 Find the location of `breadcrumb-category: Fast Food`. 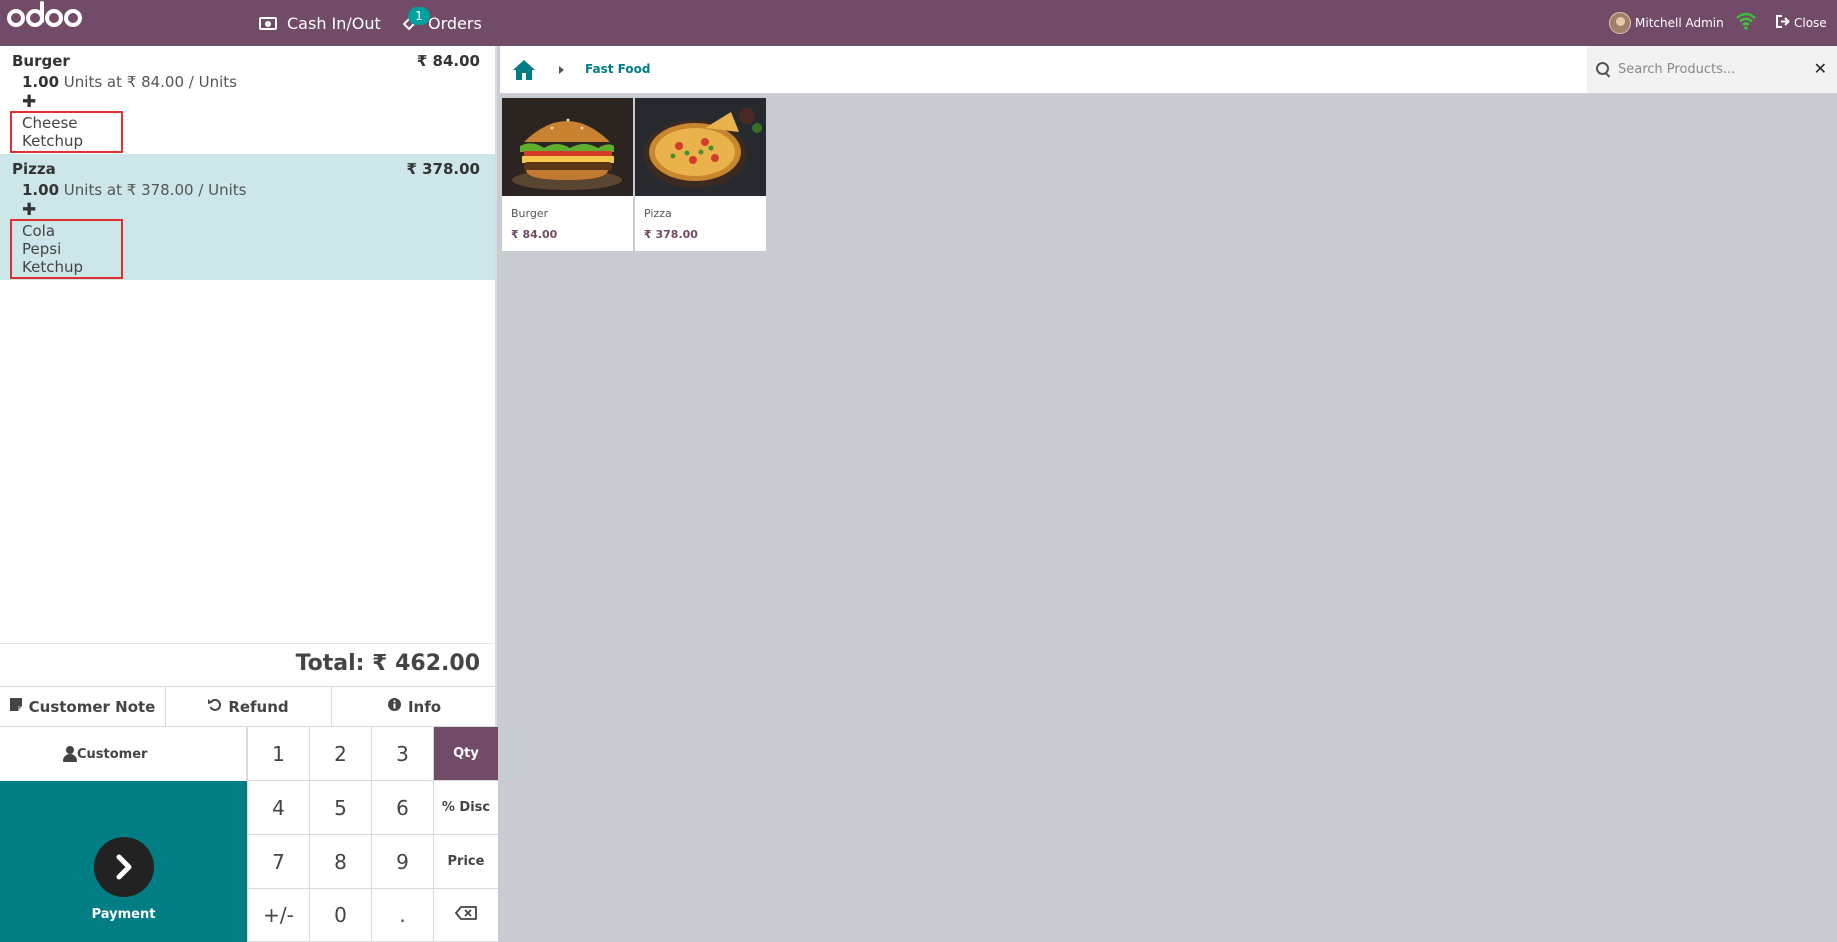

breadcrumb-category: Fast Food is located at coordinates (617, 69).